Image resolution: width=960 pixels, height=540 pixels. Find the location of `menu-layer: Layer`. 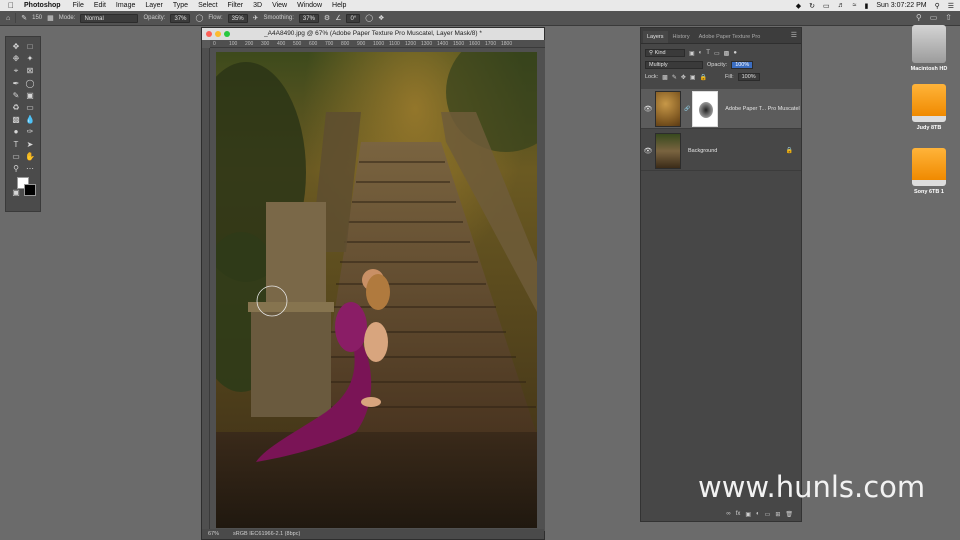

menu-layer: Layer is located at coordinates (154, 5).